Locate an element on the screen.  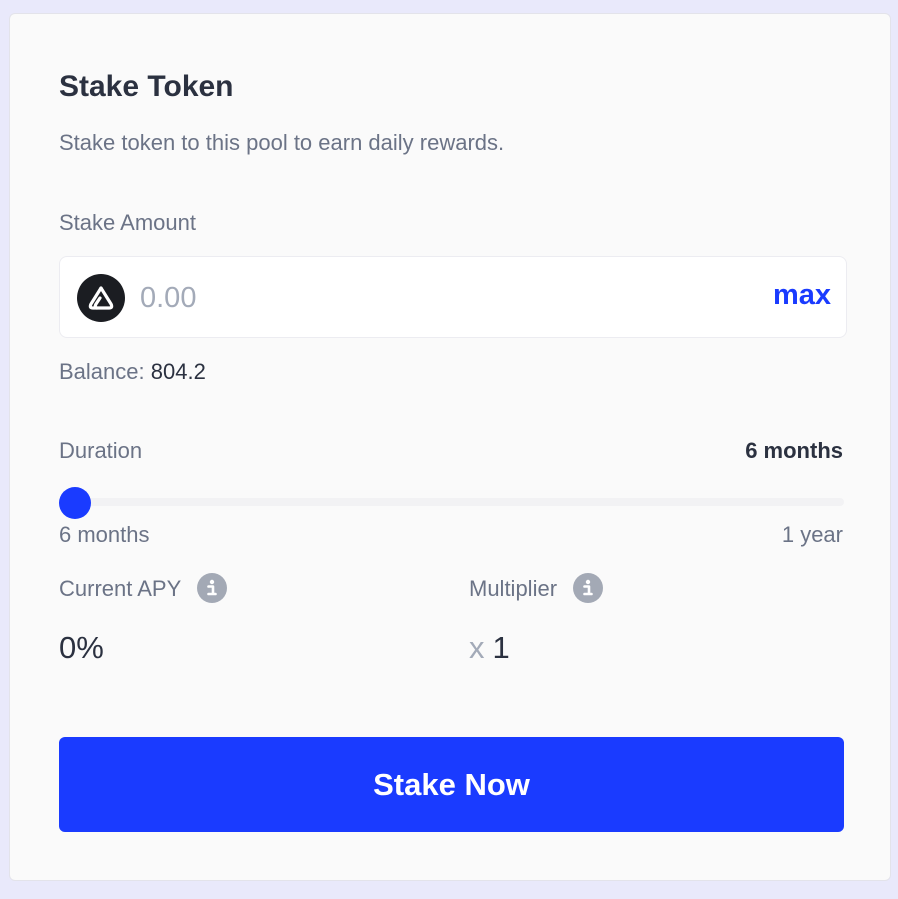
multiplier-prefix: x is located at coordinates (477, 647).